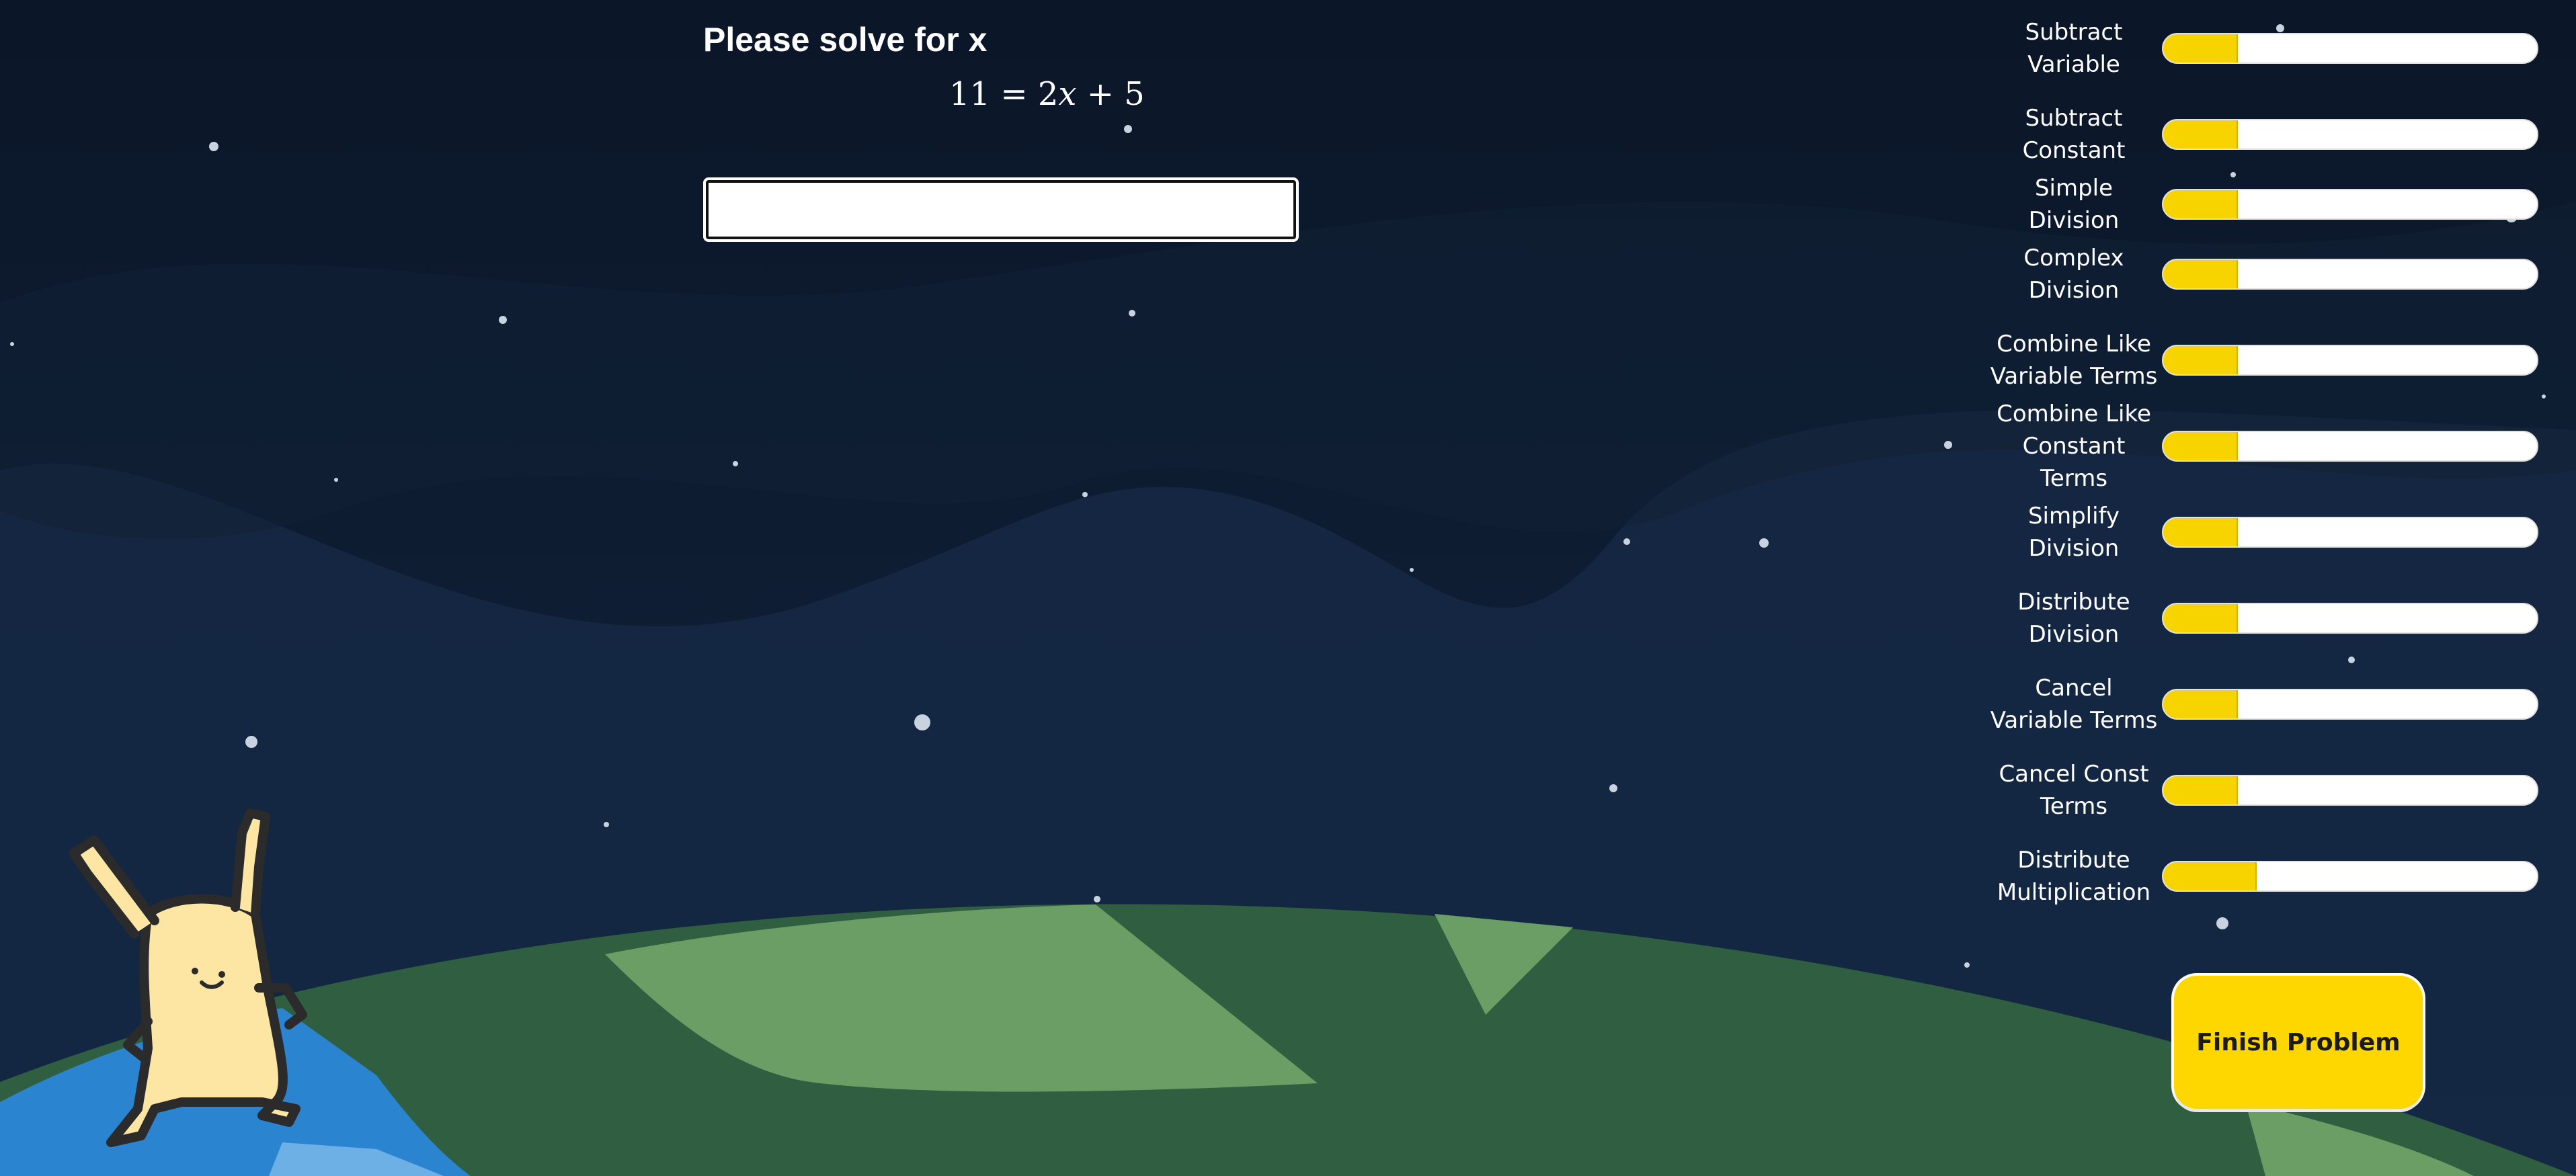 This screenshot has height=1176, width=2576. I want to click on skill-label: Subtract Constant, so click(2074, 134).